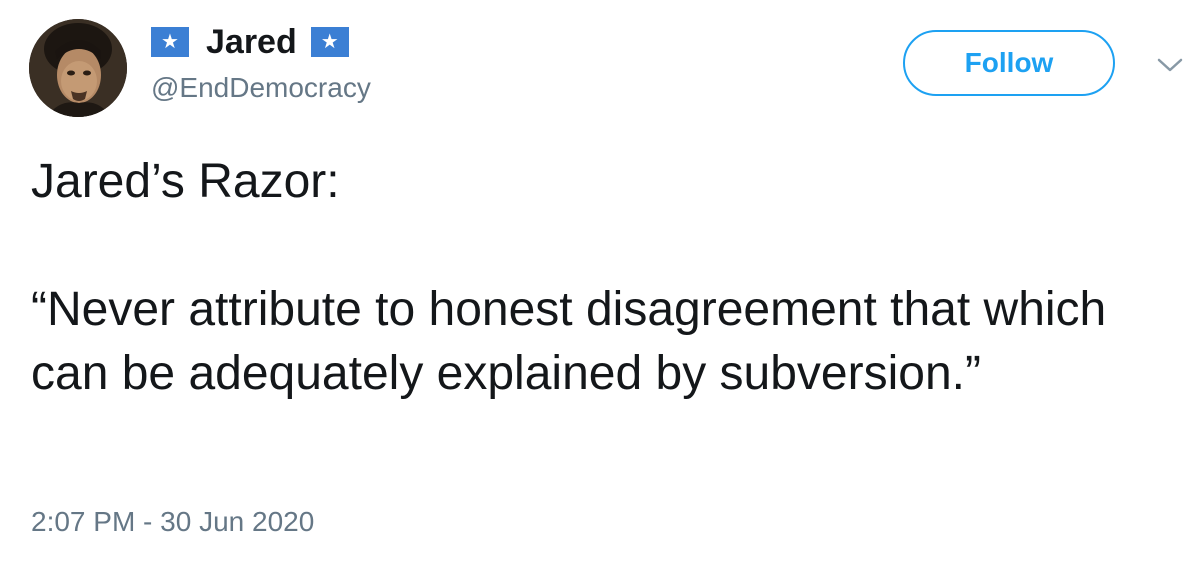  Describe the element at coordinates (1009, 63) in the screenshot. I see `follow-button: Follow` at that location.